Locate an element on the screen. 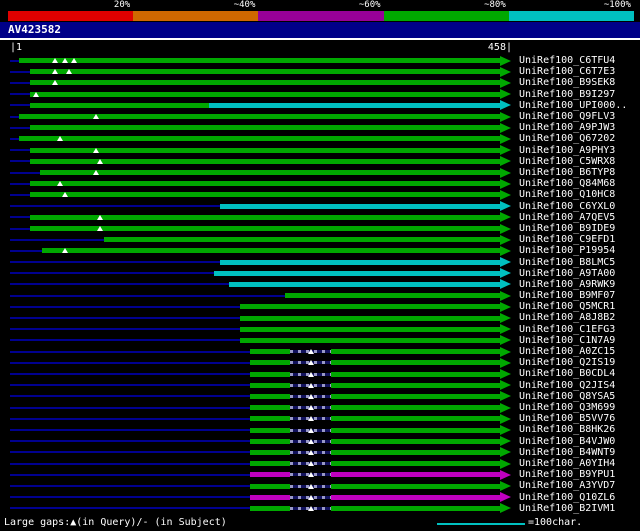 This screenshot has width=640, height=531. hit-label: UniRef100_C6YXL0 is located at coordinates (567, 206).